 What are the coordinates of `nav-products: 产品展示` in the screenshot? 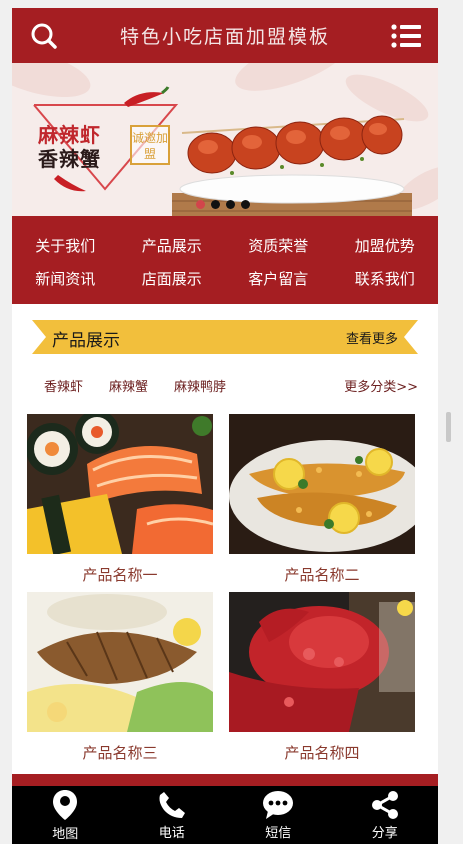 It's located at (172, 246).